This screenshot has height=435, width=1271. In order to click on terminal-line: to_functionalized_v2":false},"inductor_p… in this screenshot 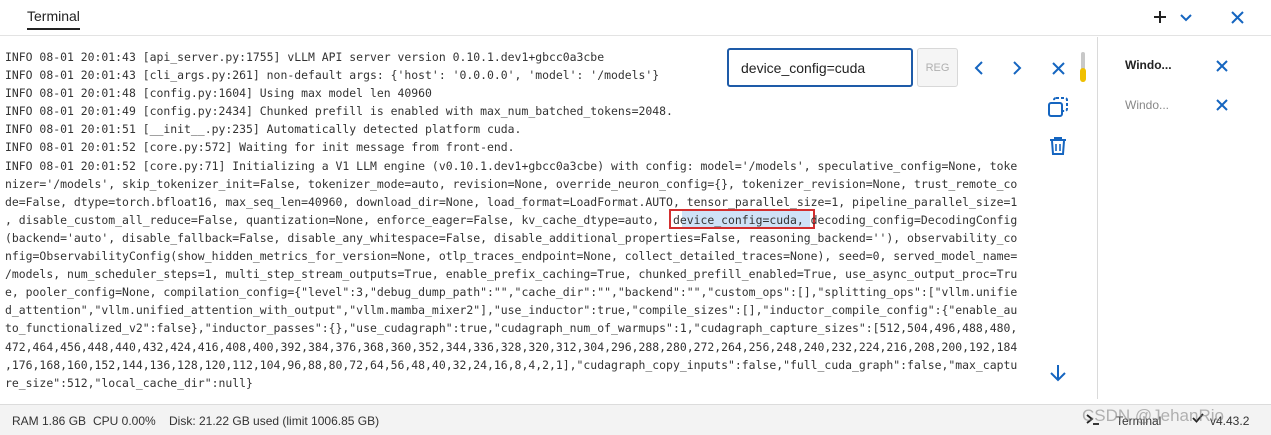, I will do `click(511, 328)`.